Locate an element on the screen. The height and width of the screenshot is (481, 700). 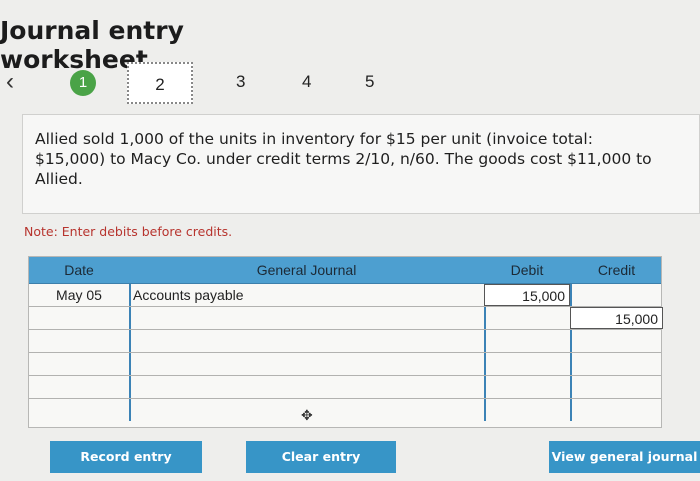
column-header-general-journal: General Journal is located at coordinates (306, 270).